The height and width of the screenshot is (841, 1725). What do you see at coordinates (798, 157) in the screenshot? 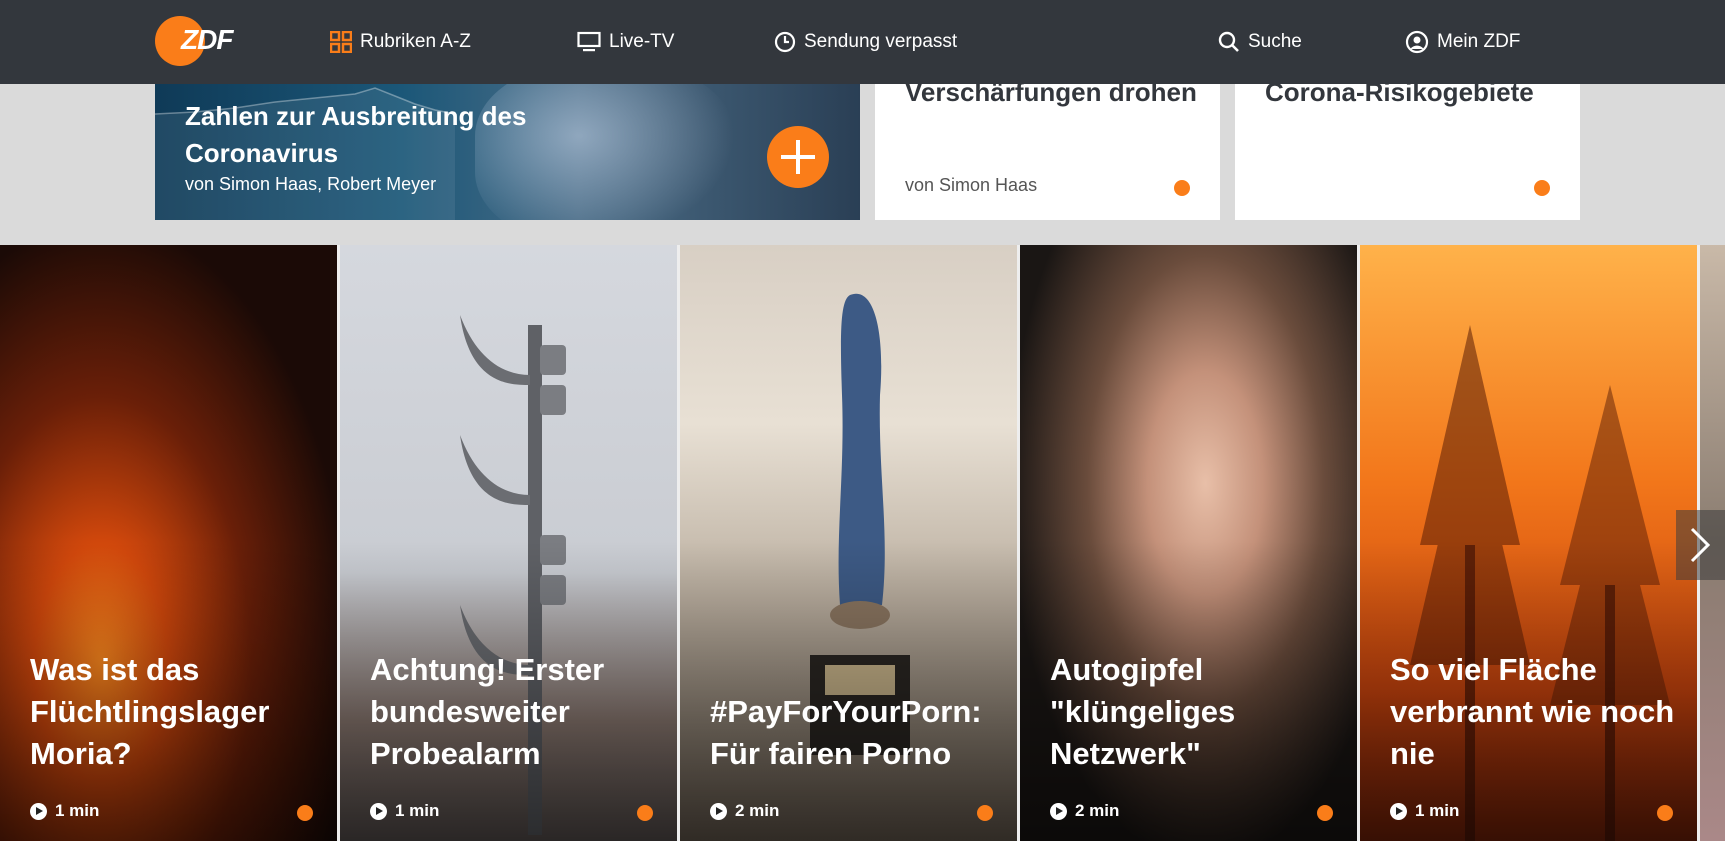
I see `add-plus-button` at bounding box center [798, 157].